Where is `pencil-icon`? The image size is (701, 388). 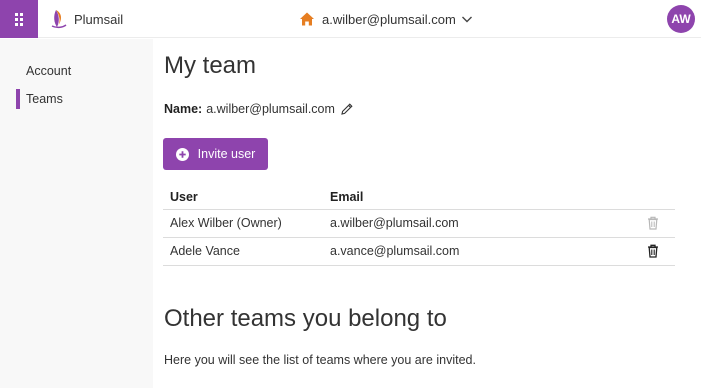
pencil-icon is located at coordinates (347, 109).